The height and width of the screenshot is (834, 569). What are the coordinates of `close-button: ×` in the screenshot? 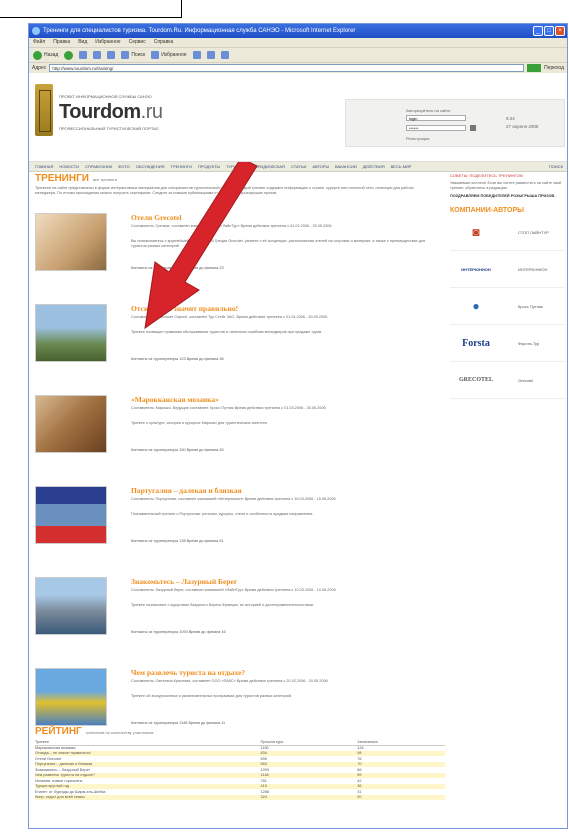 It's located at (560, 31).